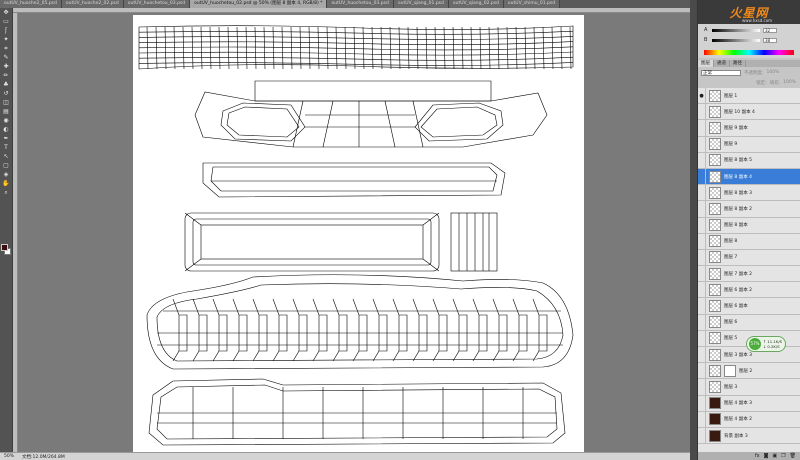  What do you see at coordinates (773, 72) in the screenshot?
I see `opacity-value: 100%` at bounding box center [773, 72].